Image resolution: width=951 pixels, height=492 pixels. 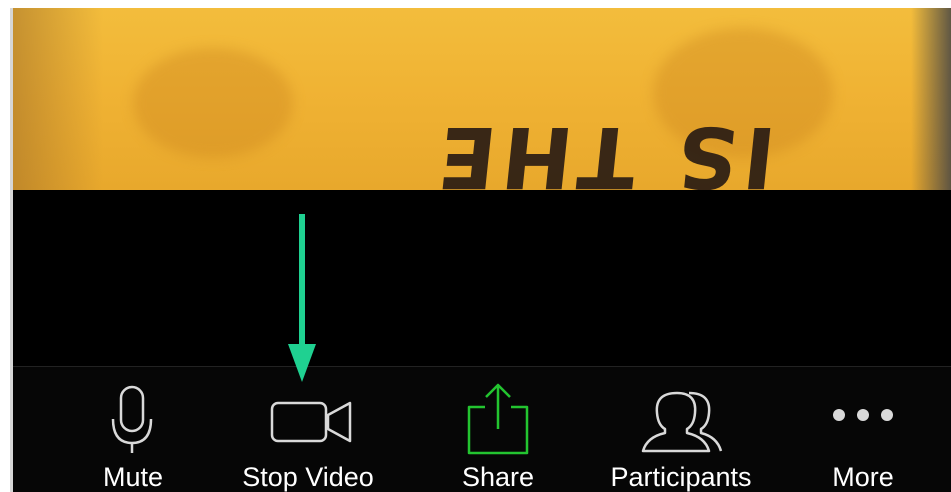 What do you see at coordinates (863, 429) in the screenshot?
I see `more-button: More` at bounding box center [863, 429].